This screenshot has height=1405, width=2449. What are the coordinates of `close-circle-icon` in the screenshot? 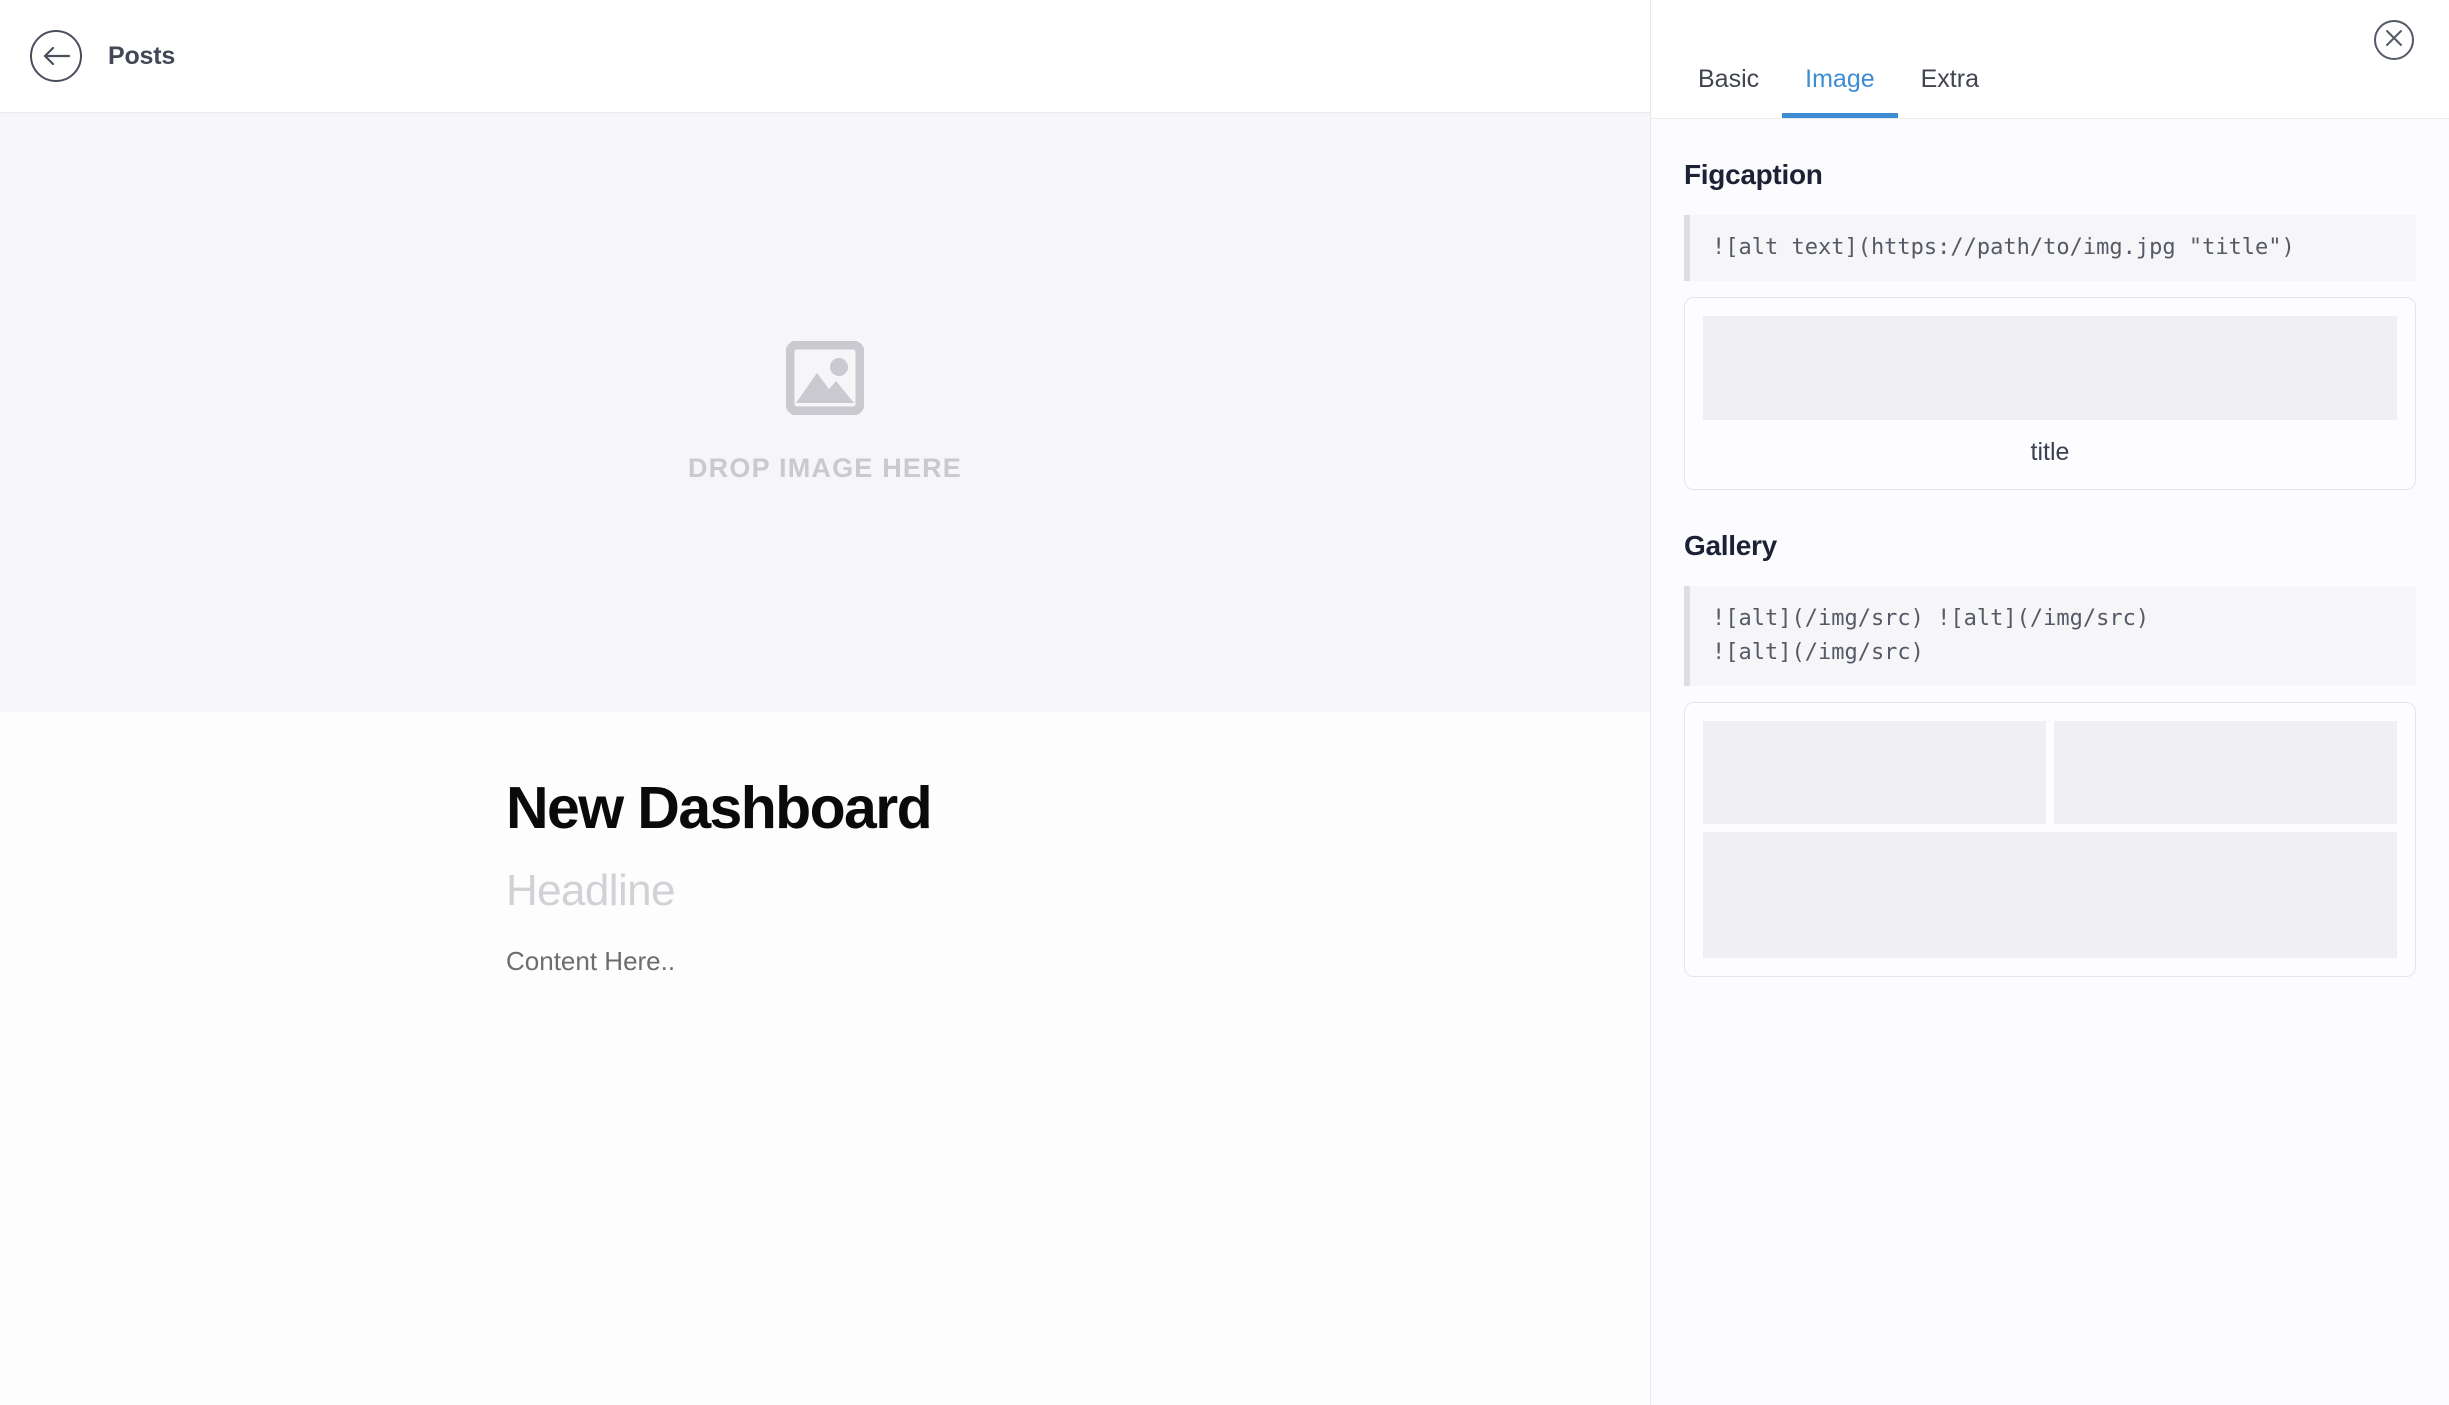 It's located at (2394, 40).